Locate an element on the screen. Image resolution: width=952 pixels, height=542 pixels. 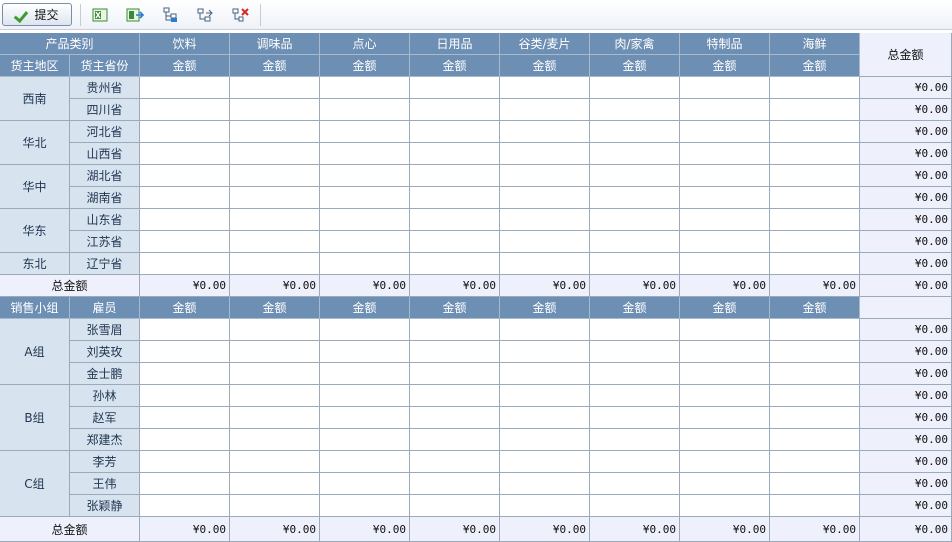
tree-link-icon is located at coordinates (205, 14).